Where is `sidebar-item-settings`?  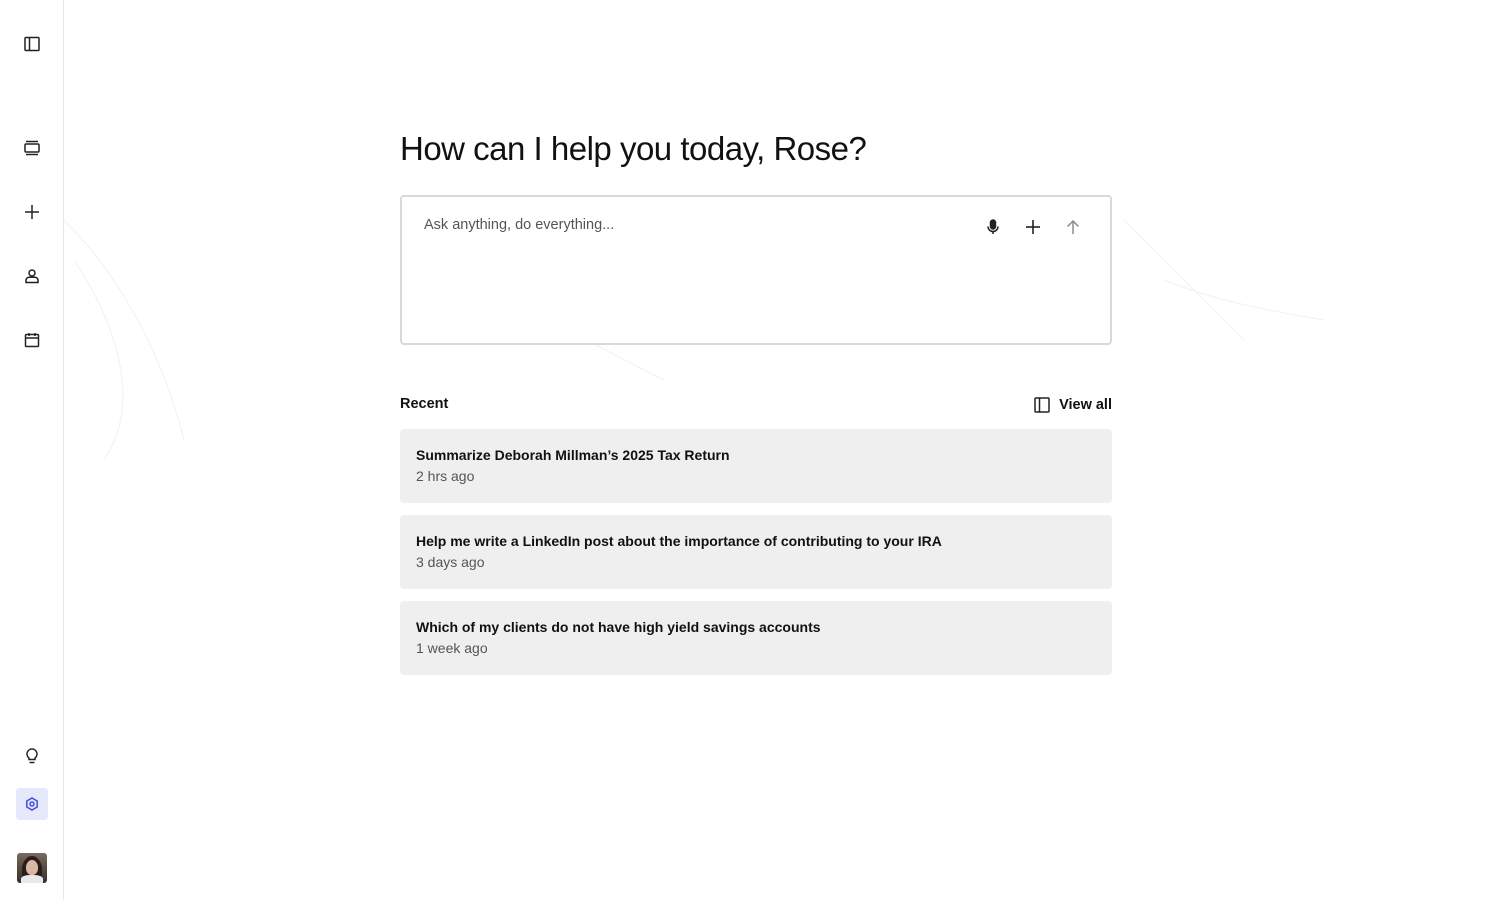 sidebar-item-settings is located at coordinates (32, 804).